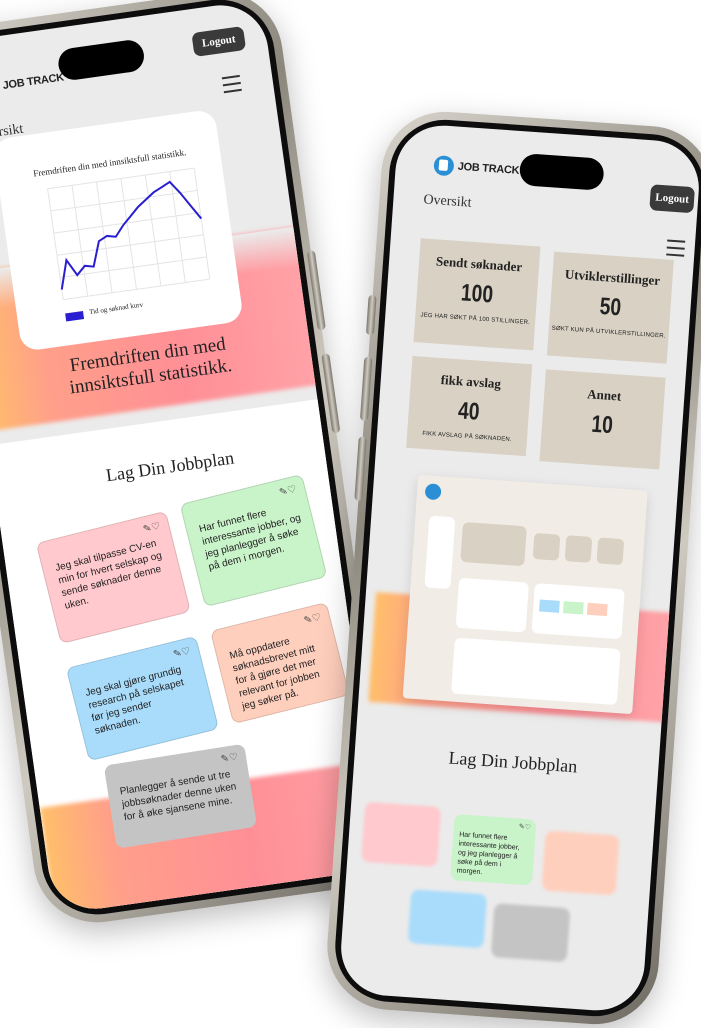 The height and width of the screenshot is (1028, 701). I want to click on logo-icon, so click(443, 165).